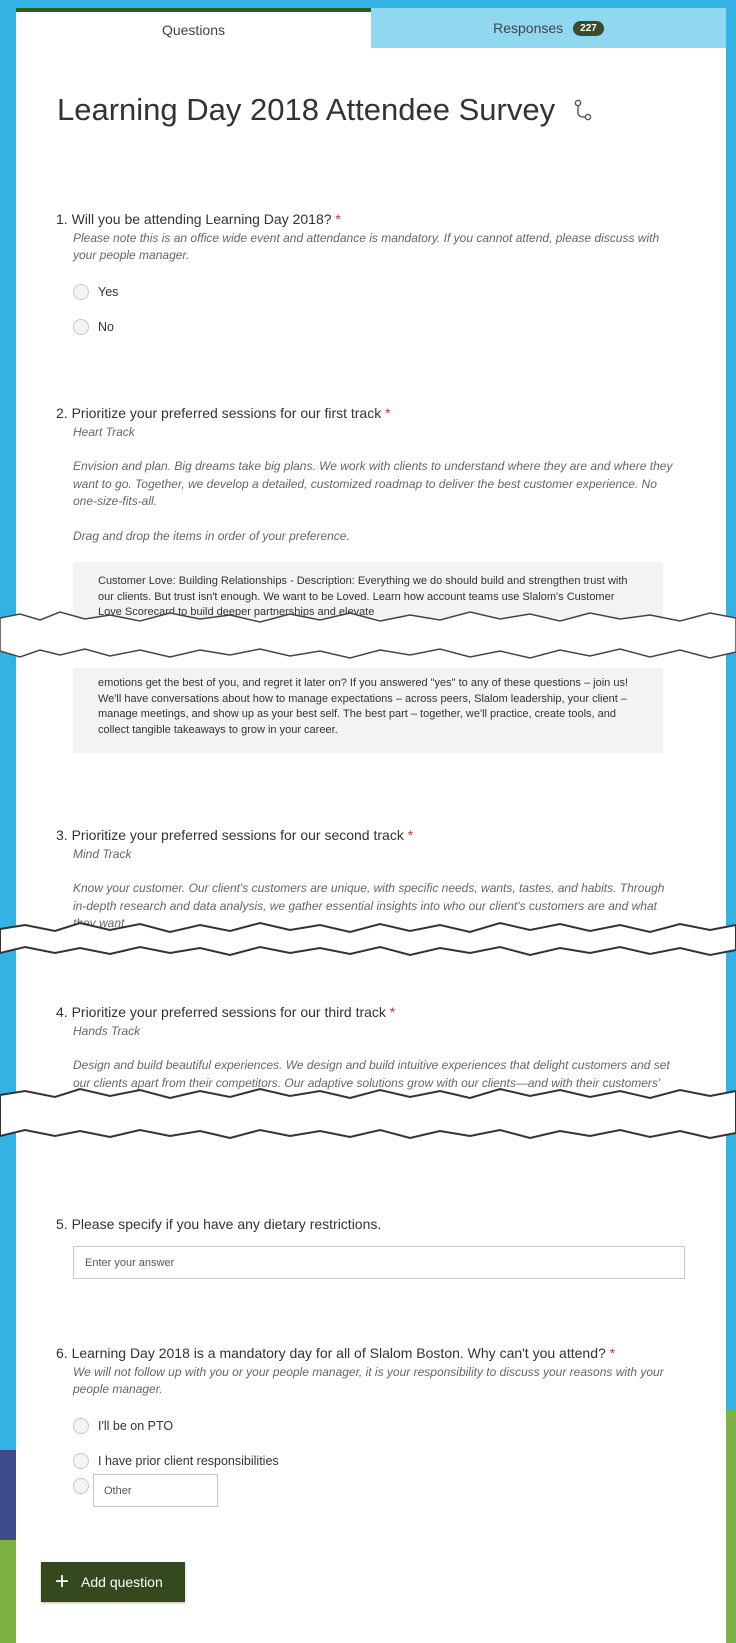 The image size is (736, 1643). Describe the element at coordinates (377, 1460) in the screenshot. I see `option-client-responsibilities: I have prior client responsibilities` at that location.